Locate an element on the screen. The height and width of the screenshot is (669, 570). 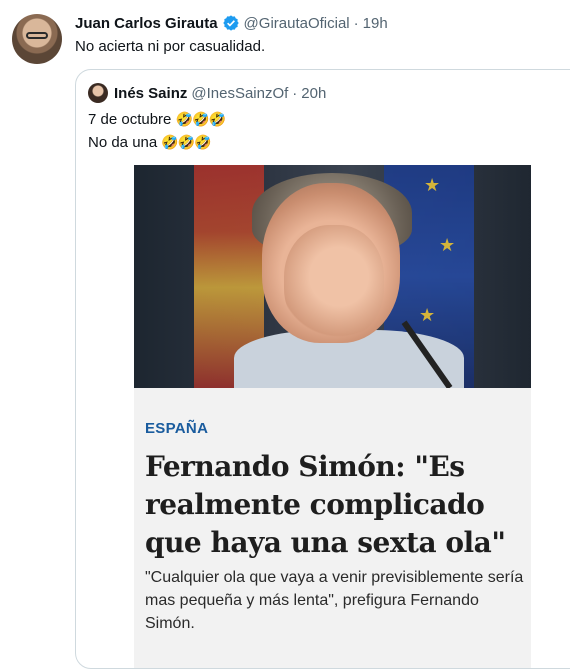
article-section: ESPAÑA is located at coordinates (177, 428).